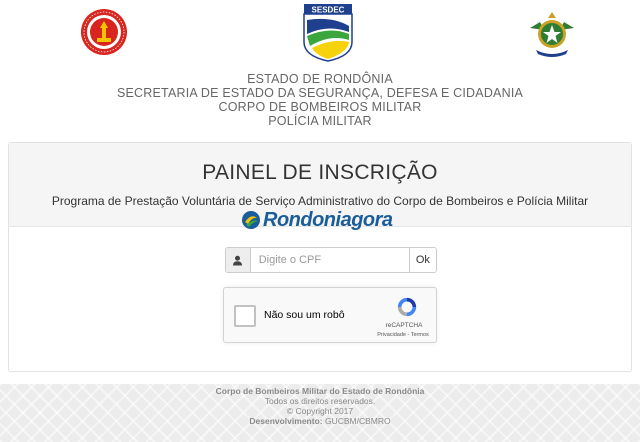 Image resolution: width=640 pixels, height=442 pixels. Describe the element at coordinates (552, 34) in the screenshot. I see `military-police-crest-icon` at that location.